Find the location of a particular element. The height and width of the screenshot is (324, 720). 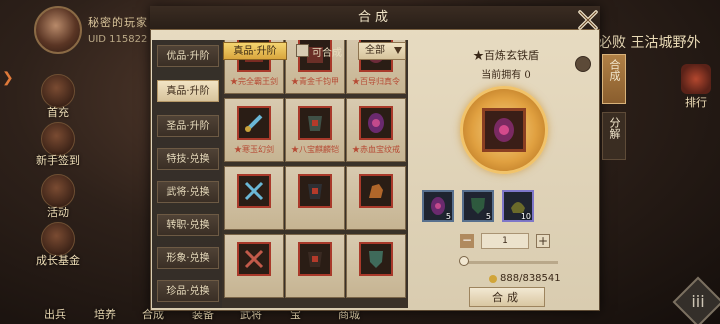

category-tab-6: 形象·兑换 is located at coordinates (188, 258).